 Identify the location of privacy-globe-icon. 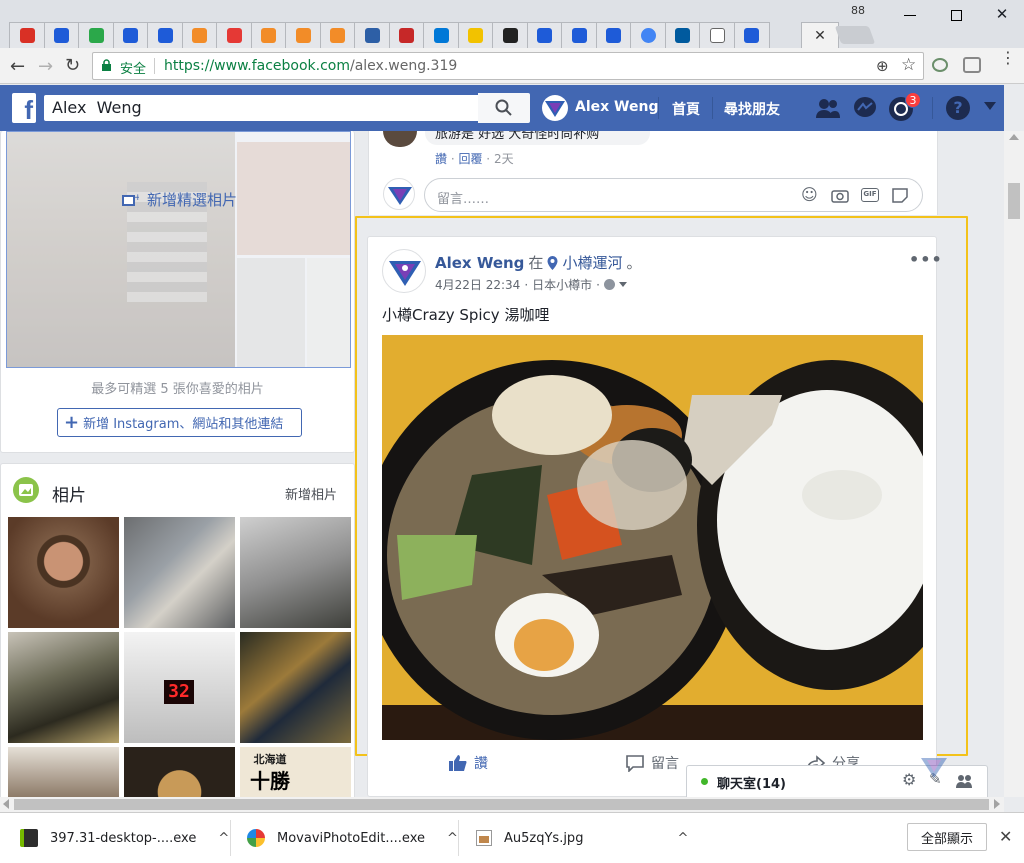
(609, 284).